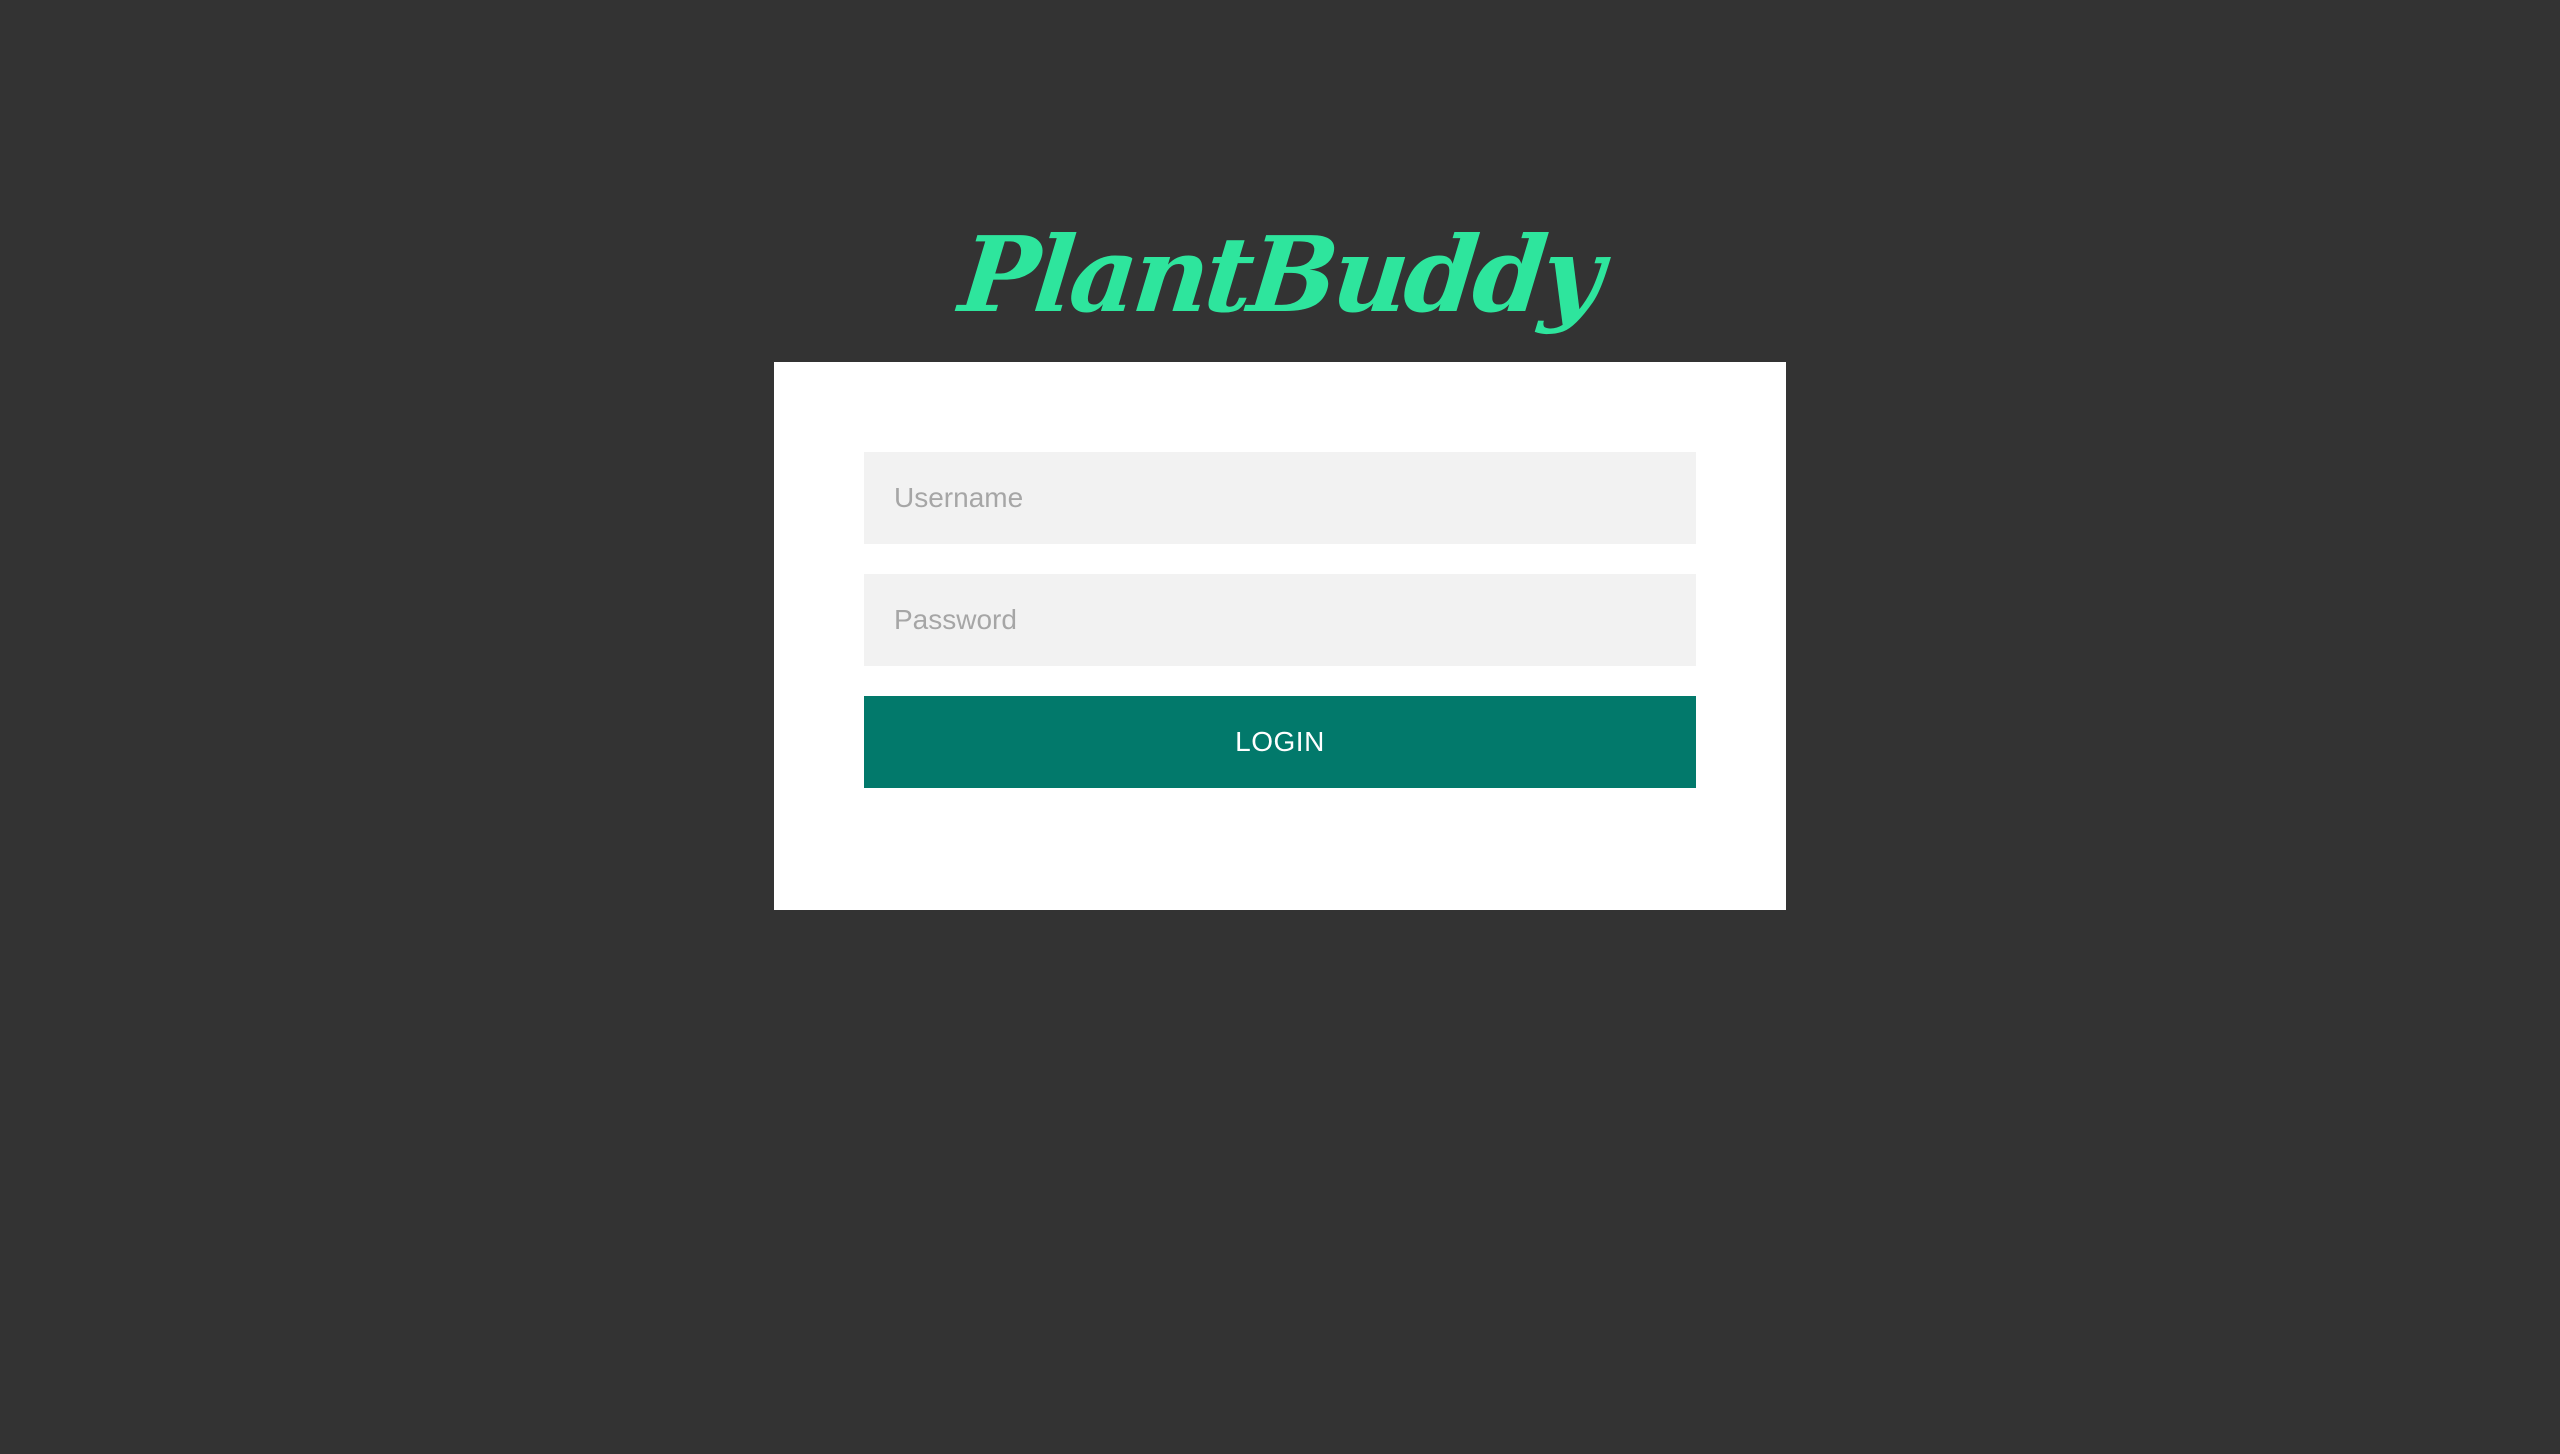  What do you see at coordinates (1280, 620) in the screenshot?
I see `password-input` at bounding box center [1280, 620].